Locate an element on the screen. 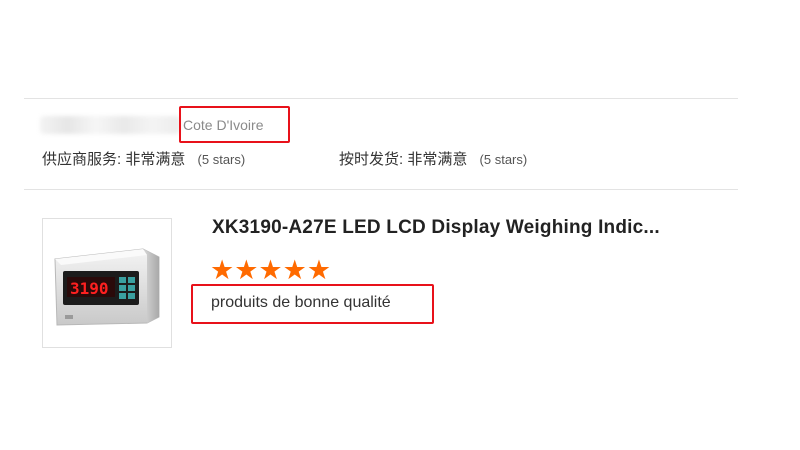 This screenshot has height=450, width=800. supplier-service-label: 供应商服务: is located at coordinates (82, 159).